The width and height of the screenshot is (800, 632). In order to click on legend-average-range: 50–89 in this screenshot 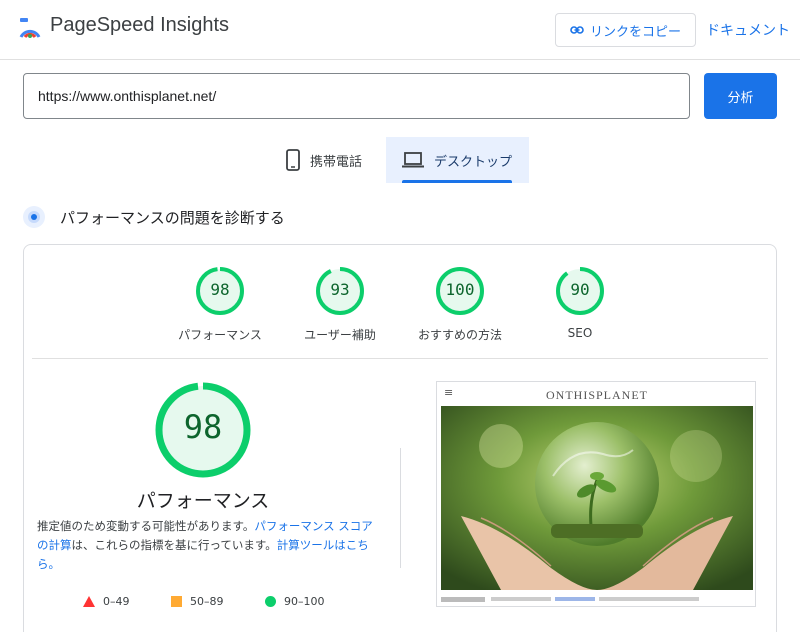, I will do `click(207, 601)`.